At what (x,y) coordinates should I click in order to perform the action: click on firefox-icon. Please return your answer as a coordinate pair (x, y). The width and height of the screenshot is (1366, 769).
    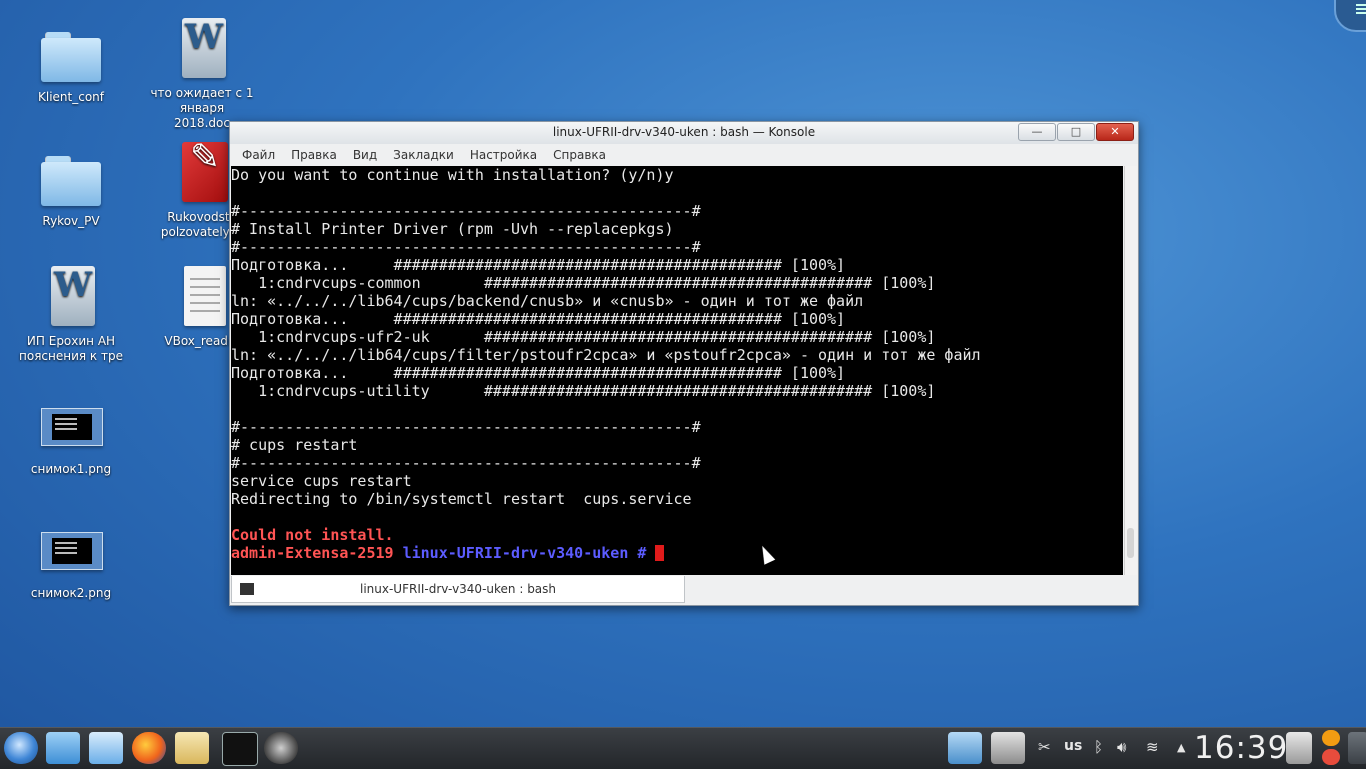
    Looking at the image, I should click on (149, 748).